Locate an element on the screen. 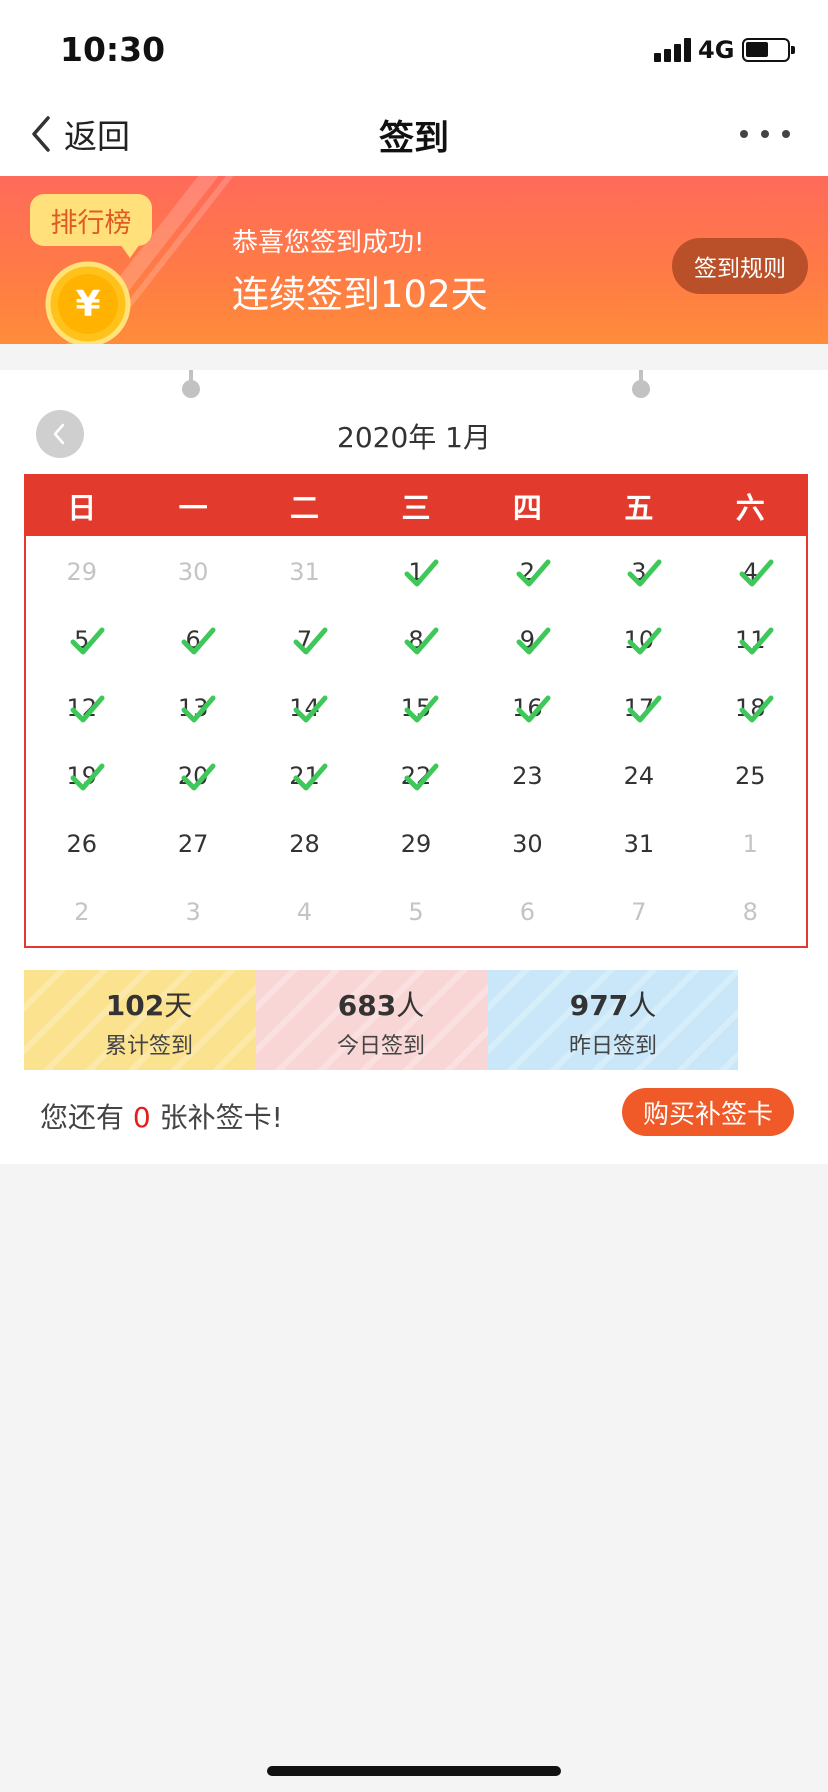 The height and width of the screenshot is (1792, 828). day-number: 2 is located at coordinates (82, 912).